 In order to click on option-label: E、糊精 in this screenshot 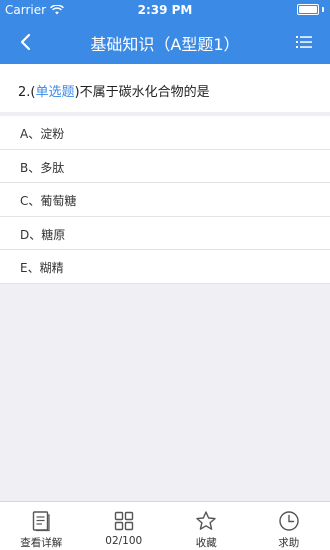, I will do `click(42, 268)`.